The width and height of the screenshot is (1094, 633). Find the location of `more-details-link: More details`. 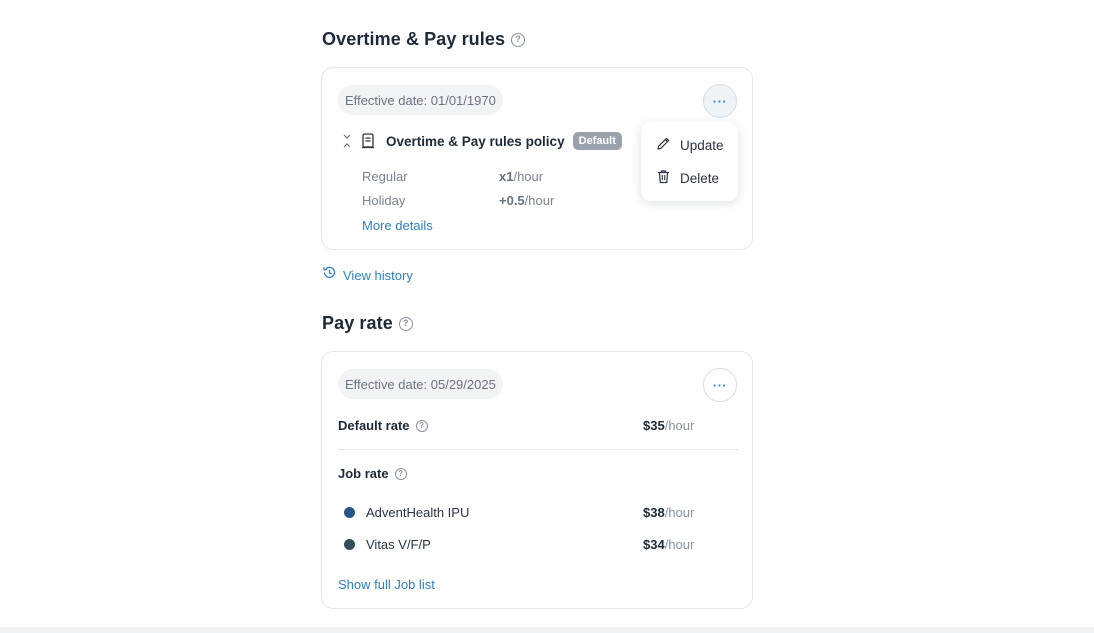

more-details-link: More details is located at coordinates (397, 225).